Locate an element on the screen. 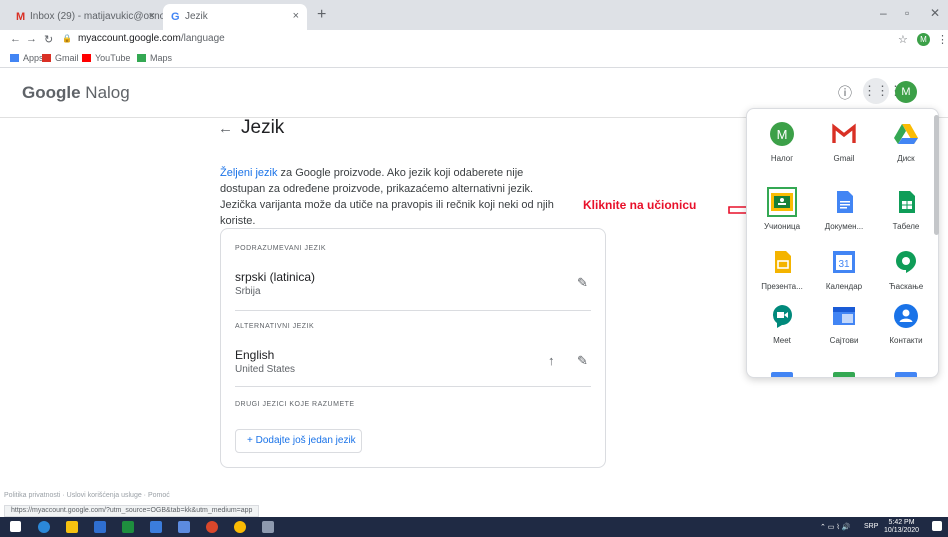 The image size is (948, 537). google-account-logo: Google Nalog is located at coordinates (76, 93).